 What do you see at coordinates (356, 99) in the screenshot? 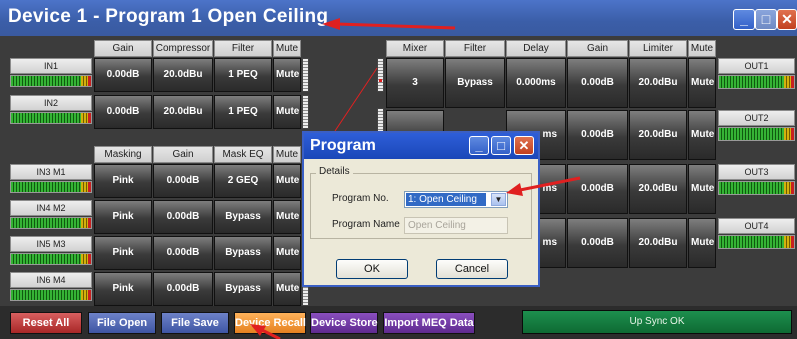
I see `annotation-line` at bounding box center [356, 99].